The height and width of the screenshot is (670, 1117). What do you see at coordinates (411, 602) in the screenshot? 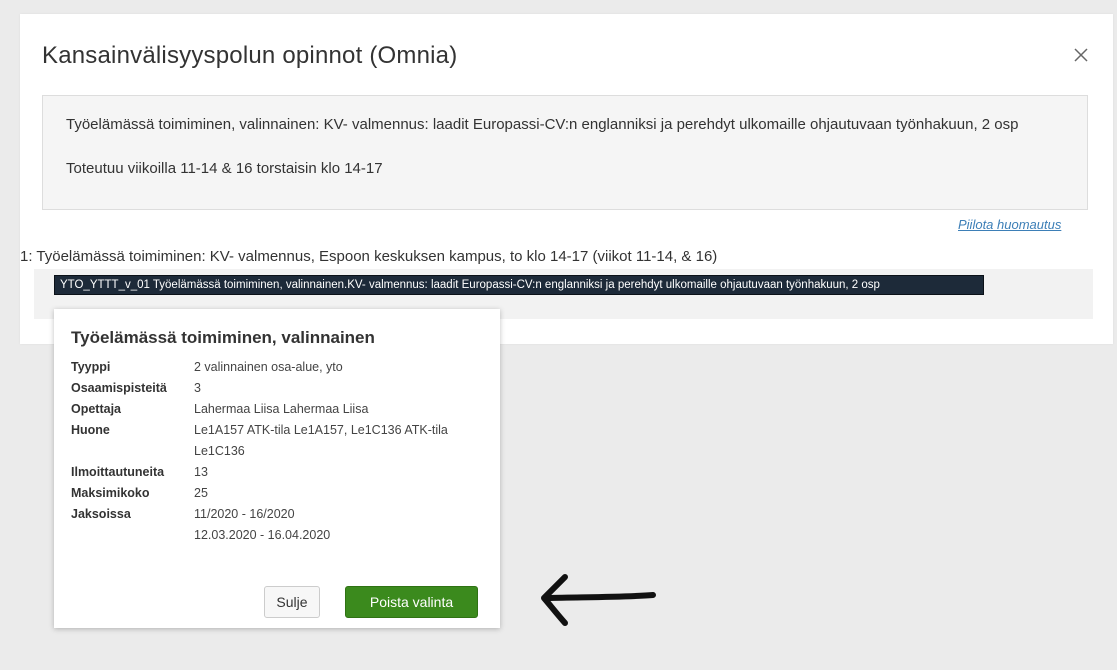
I see `remove-selection-button: Poista valinta` at bounding box center [411, 602].